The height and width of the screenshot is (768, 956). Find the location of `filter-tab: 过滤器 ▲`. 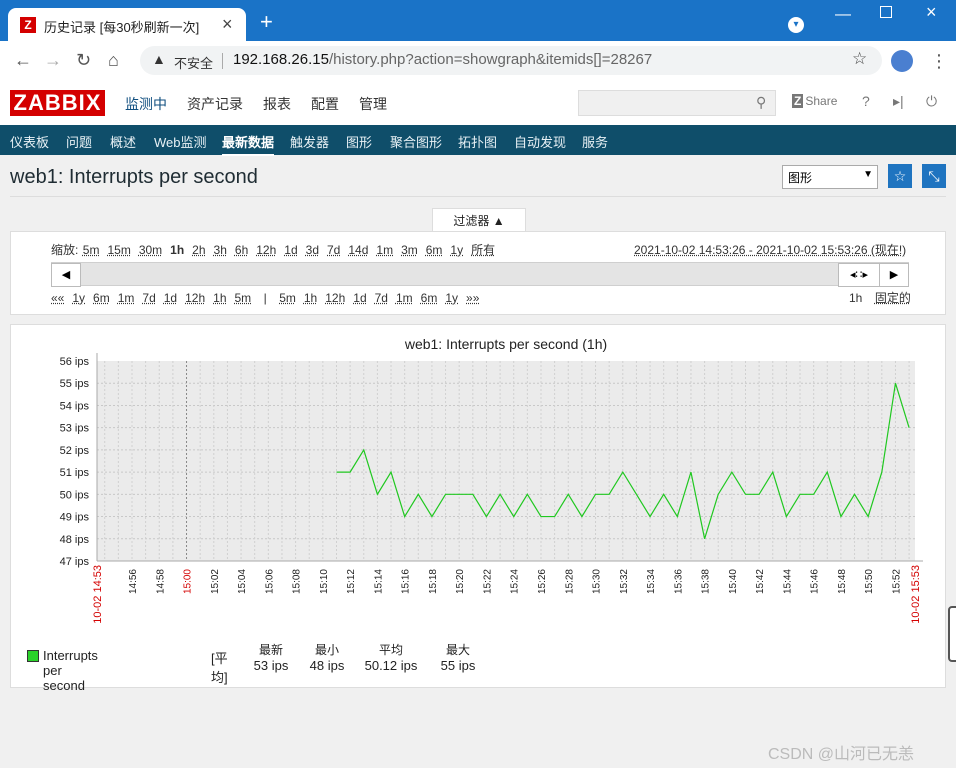

filter-tab: 过滤器 ▲ is located at coordinates (479, 220).